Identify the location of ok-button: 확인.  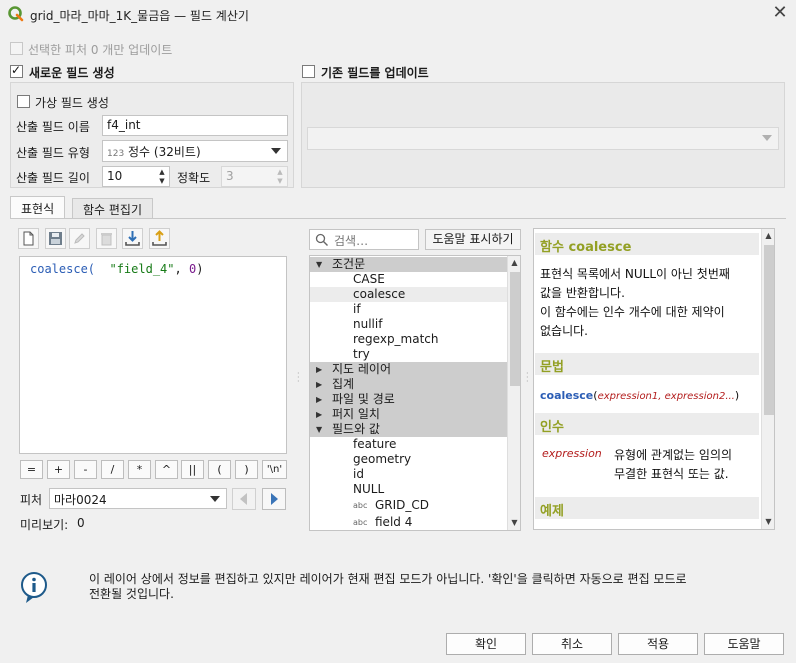
(486, 644).